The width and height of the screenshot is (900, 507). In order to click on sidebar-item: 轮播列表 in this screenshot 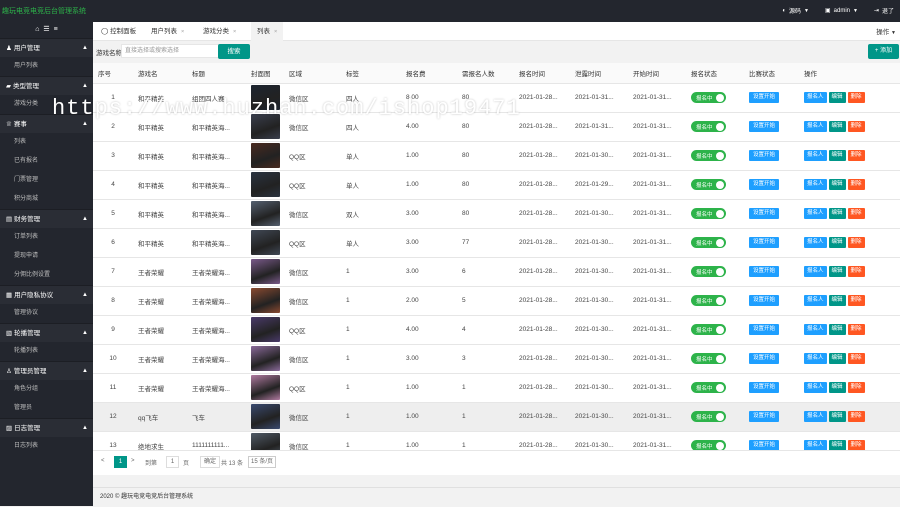, I will do `click(46, 351)`.